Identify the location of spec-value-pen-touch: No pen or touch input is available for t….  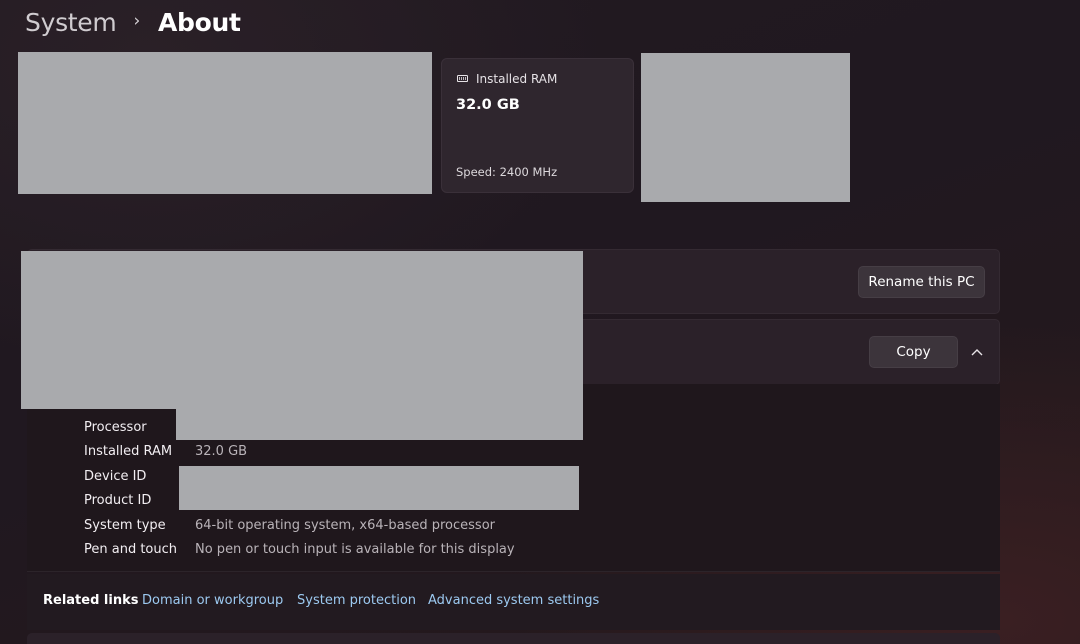
(355, 549).